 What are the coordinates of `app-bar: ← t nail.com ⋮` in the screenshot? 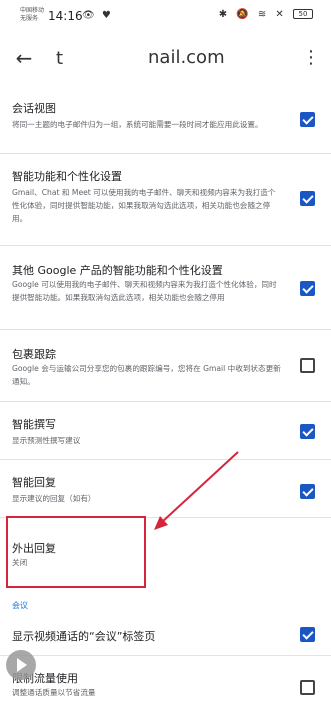 It's located at (165, 58).